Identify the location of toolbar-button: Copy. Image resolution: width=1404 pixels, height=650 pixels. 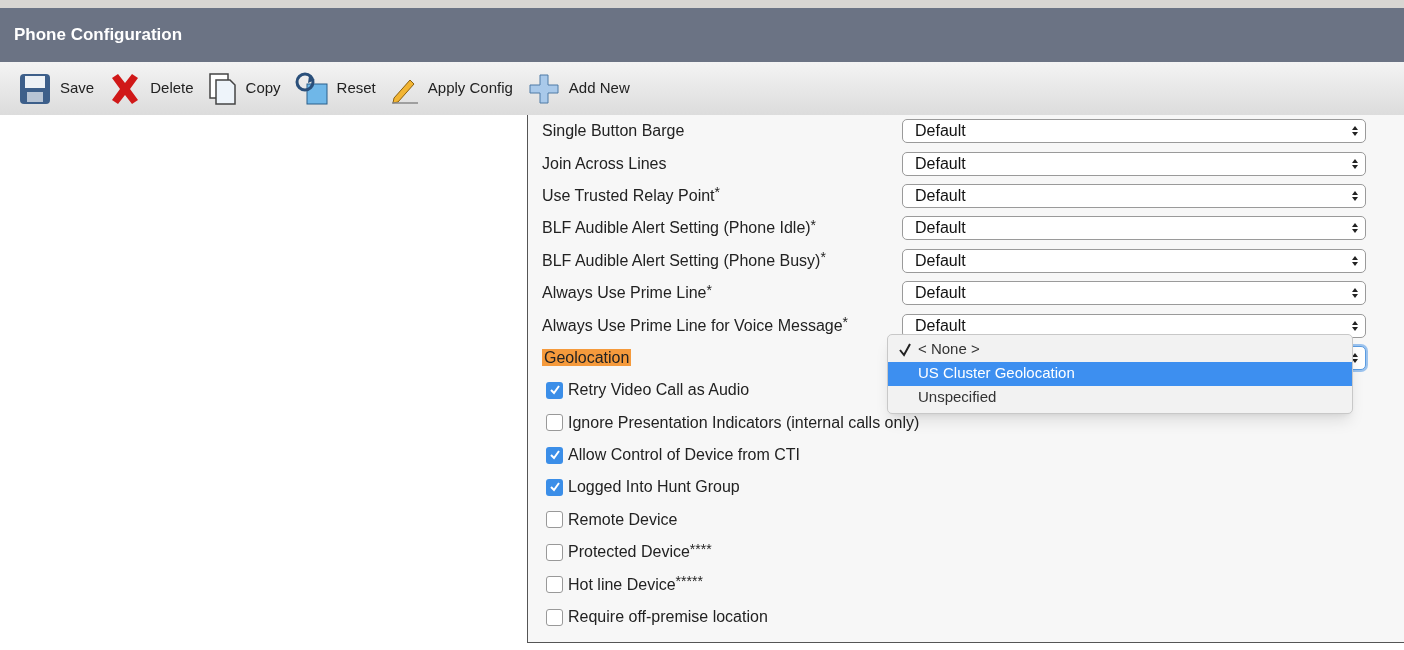
(244, 88).